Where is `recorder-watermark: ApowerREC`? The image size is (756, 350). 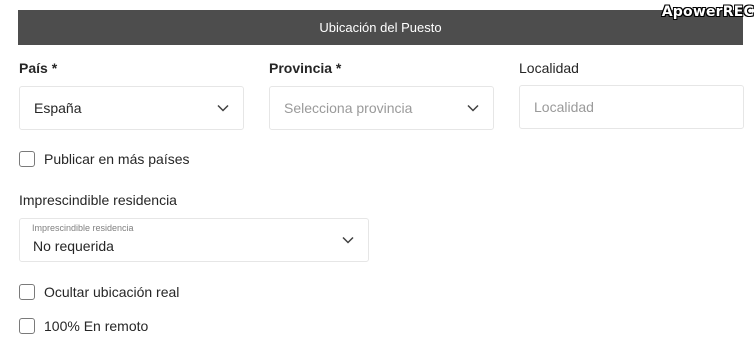
recorder-watermark: ApowerREC is located at coordinates (707, 12).